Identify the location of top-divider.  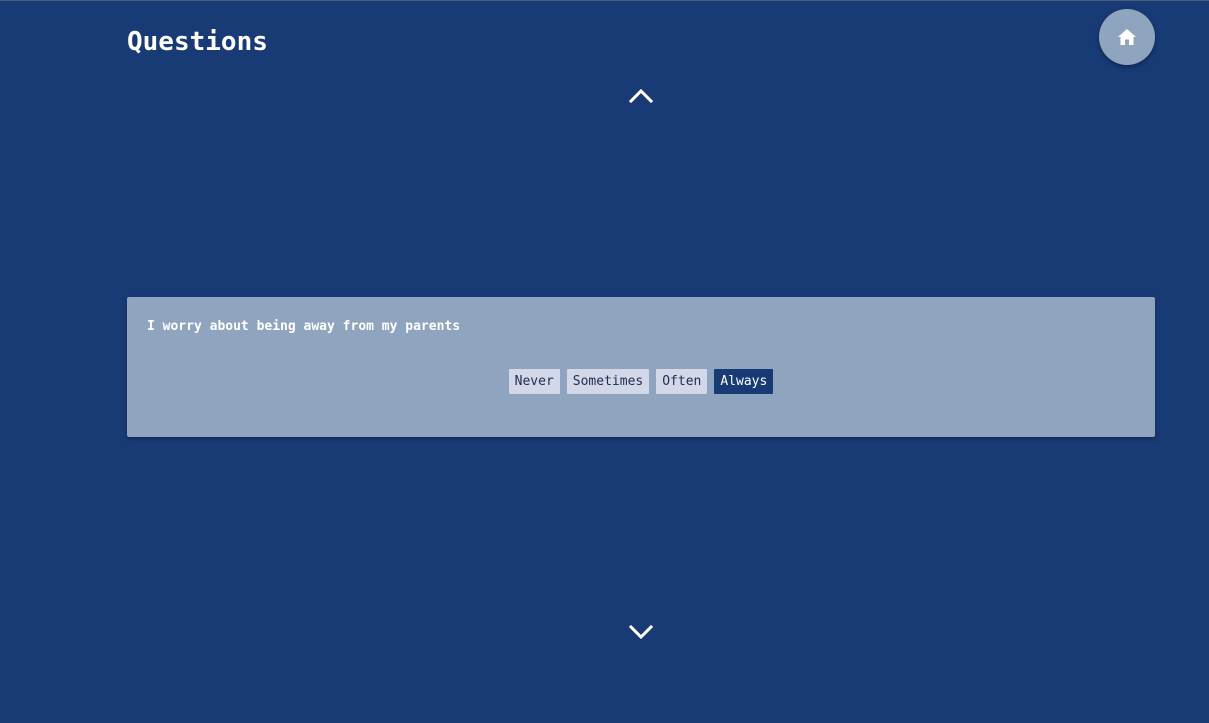
(604, 0).